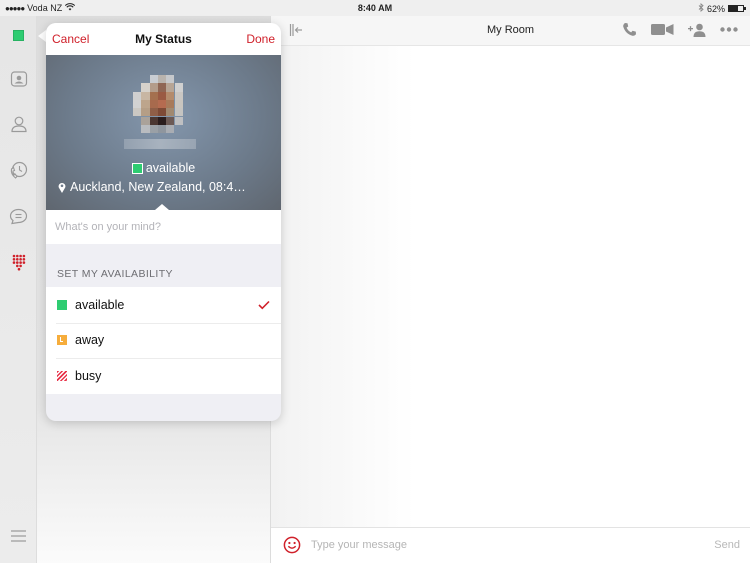 This screenshot has height=563, width=750. I want to click on clock: 8:40 AM, so click(375, 8).